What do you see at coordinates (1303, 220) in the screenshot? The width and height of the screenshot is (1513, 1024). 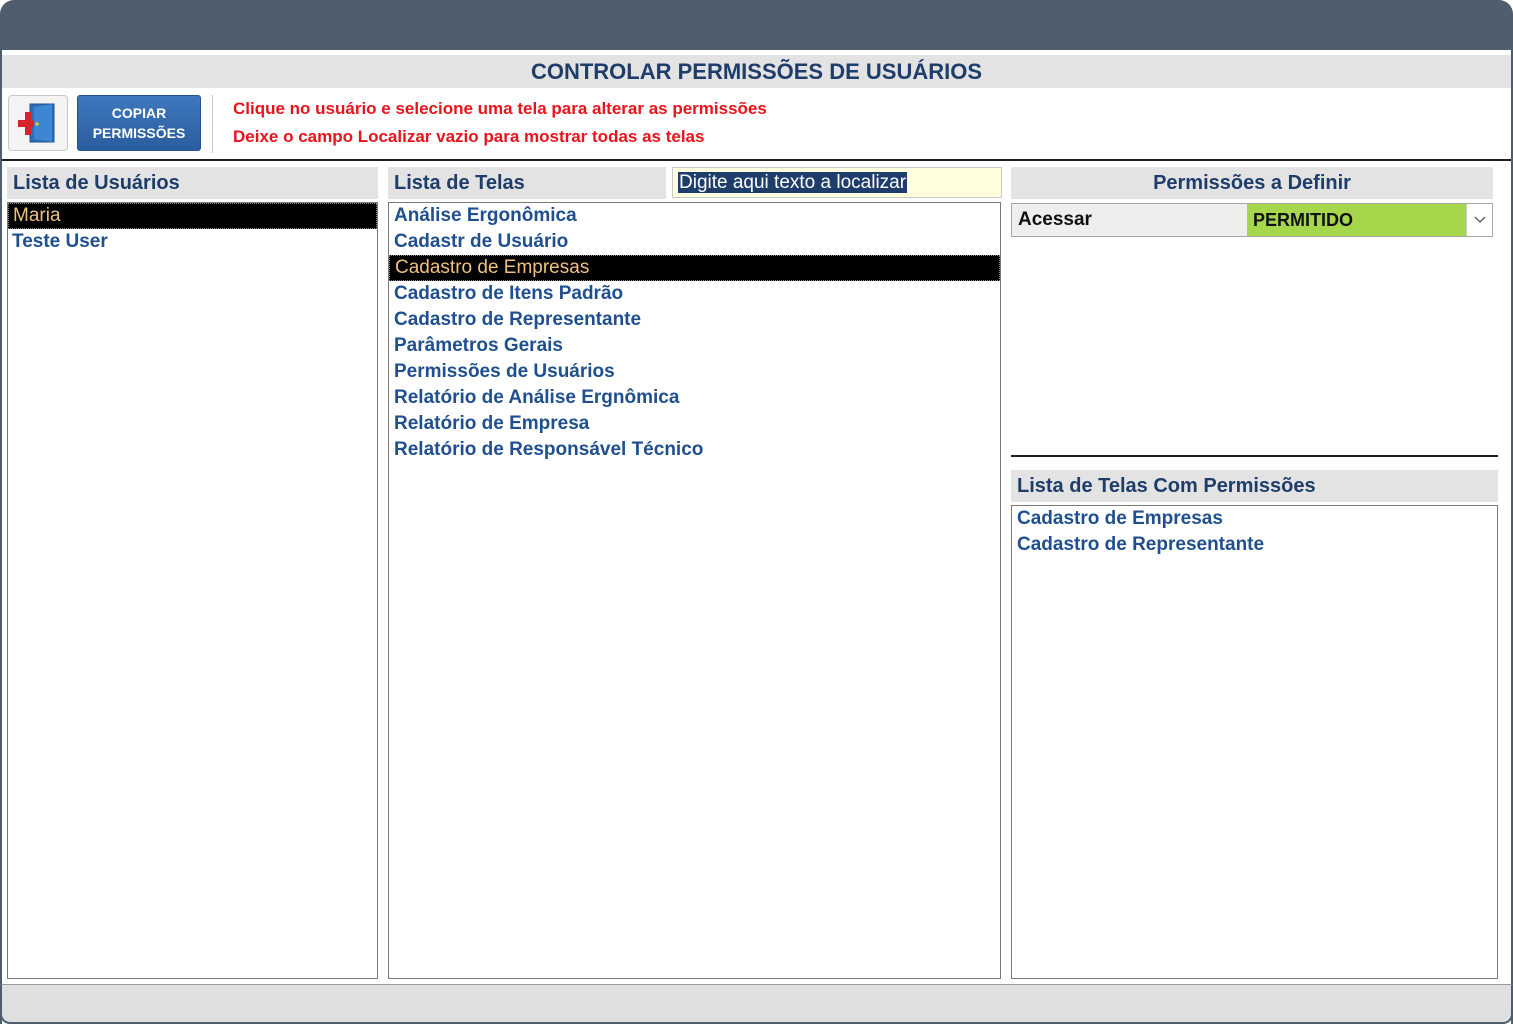 I see `access-value: PERMITIDO` at bounding box center [1303, 220].